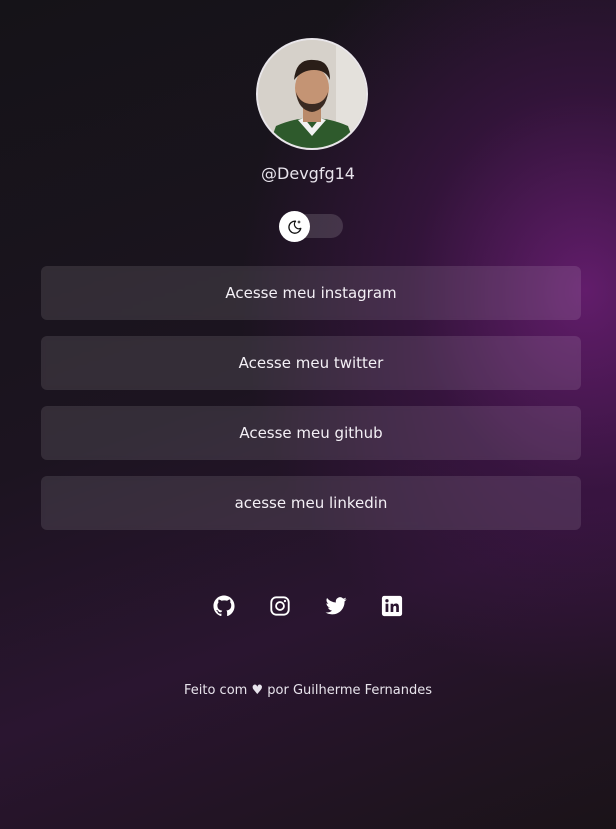  What do you see at coordinates (311, 433) in the screenshot?
I see `github-link-button: Acesse meu github` at bounding box center [311, 433].